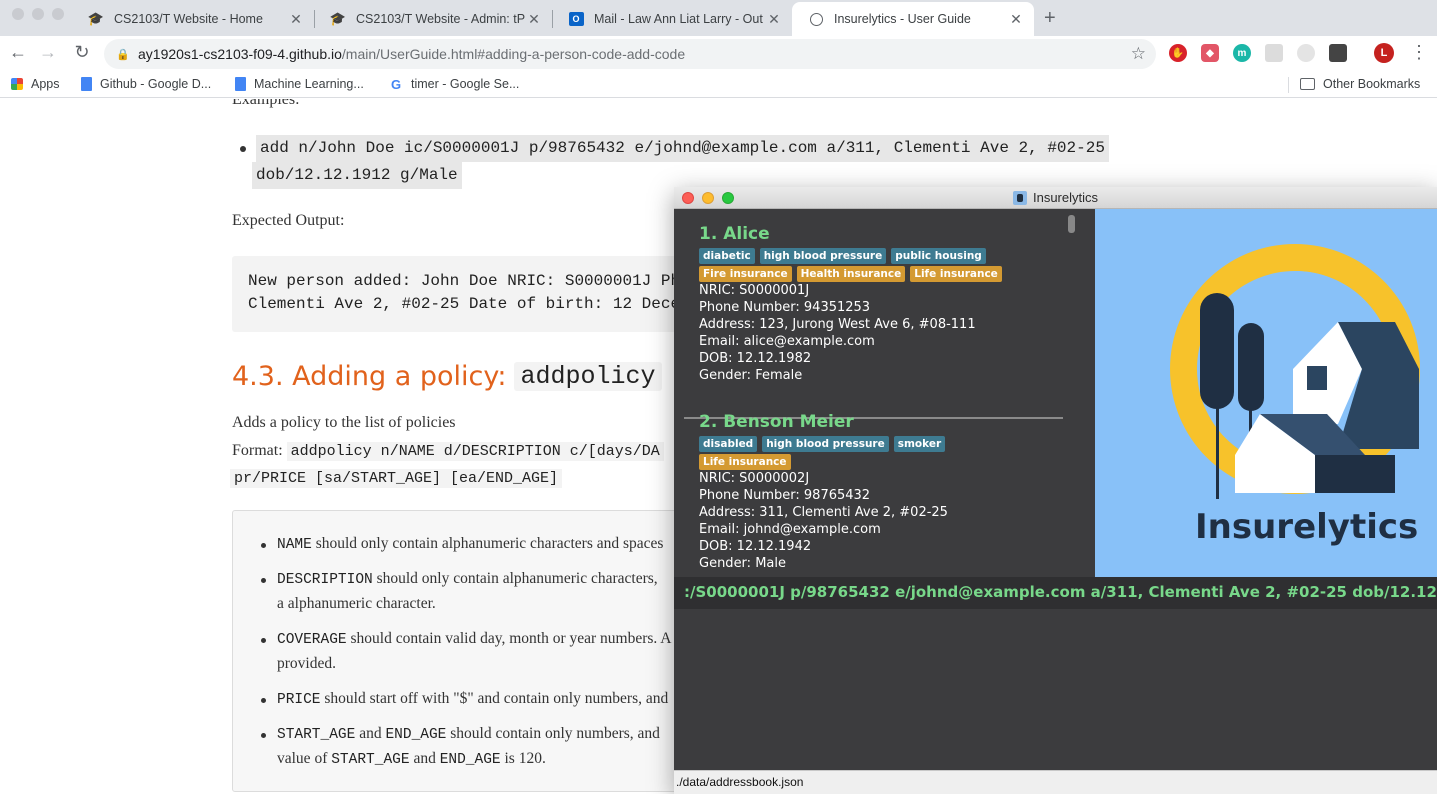  I want to click on tab-title: CS2103/T Website - Home, so click(188, 19).